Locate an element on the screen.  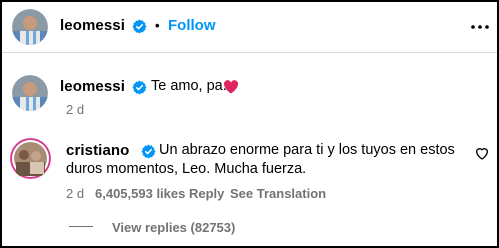
more-options-icon is located at coordinates (480, 27).